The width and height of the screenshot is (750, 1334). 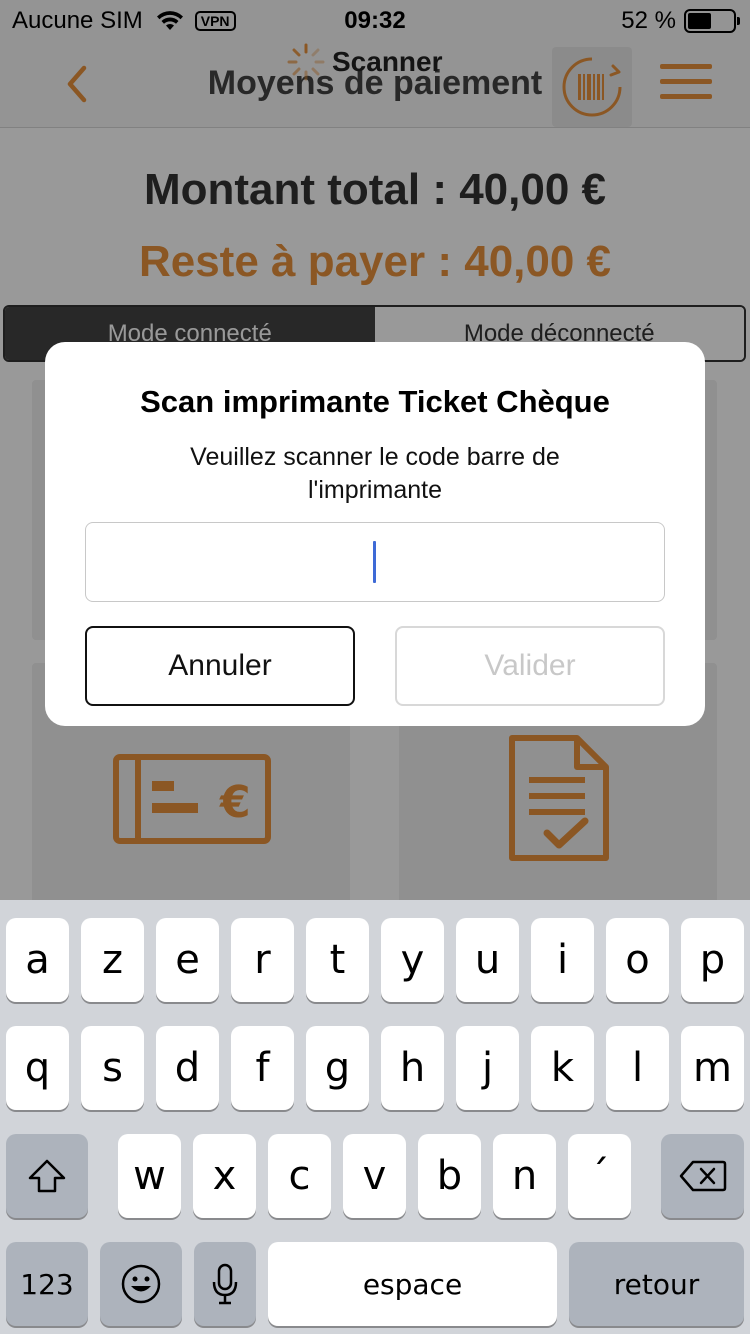 I want to click on emoji-key, so click(x=141, y=1284).